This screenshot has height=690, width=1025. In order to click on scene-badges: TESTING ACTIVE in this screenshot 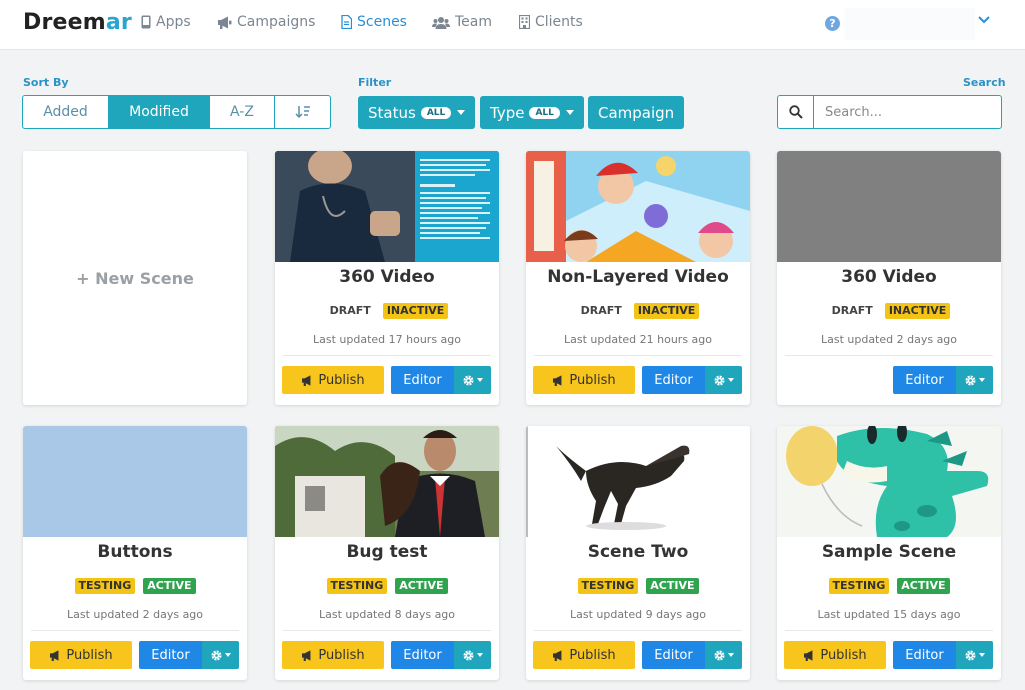, I will do `click(135, 586)`.